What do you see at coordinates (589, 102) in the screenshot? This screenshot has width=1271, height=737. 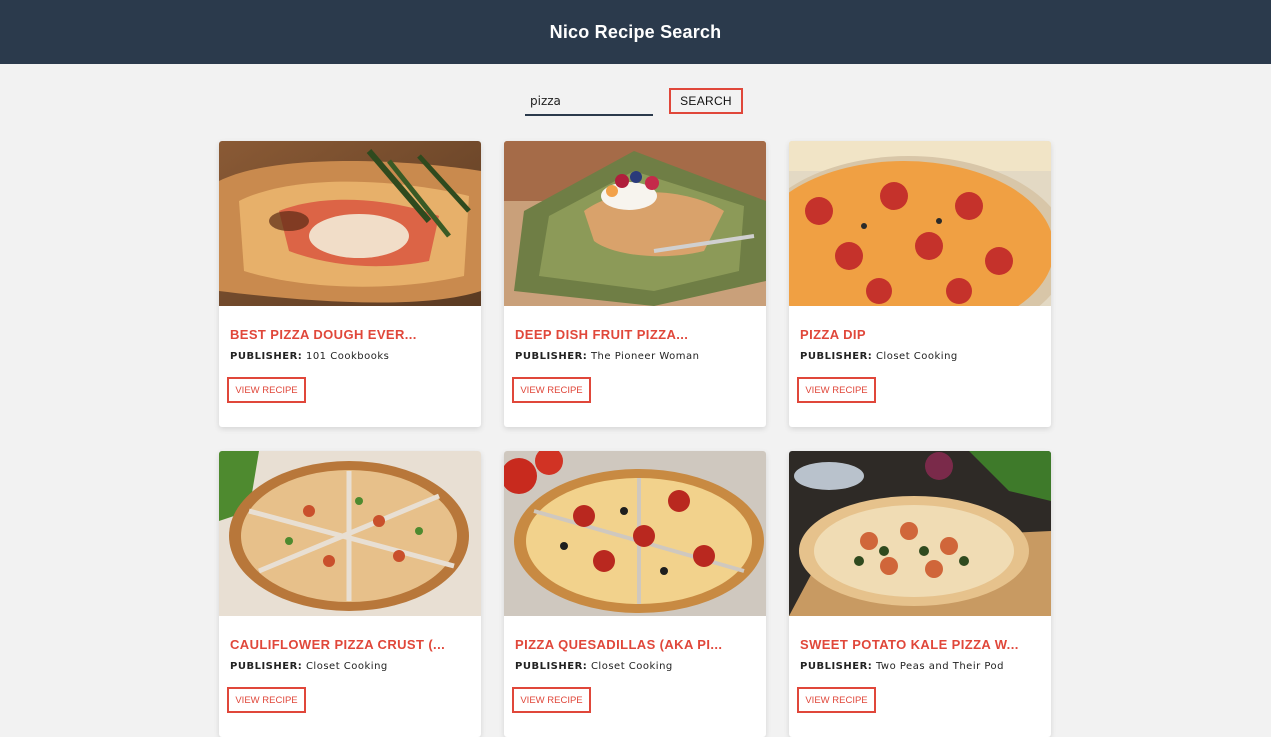 I see `search-input` at bounding box center [589, 102].